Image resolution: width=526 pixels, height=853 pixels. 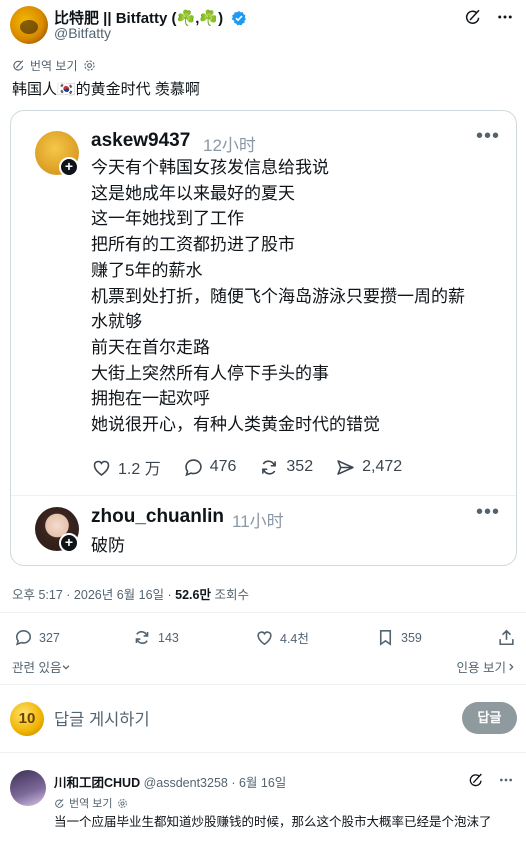 I want to click on quoted-repost-button: 352, so click(x=285, y=467).